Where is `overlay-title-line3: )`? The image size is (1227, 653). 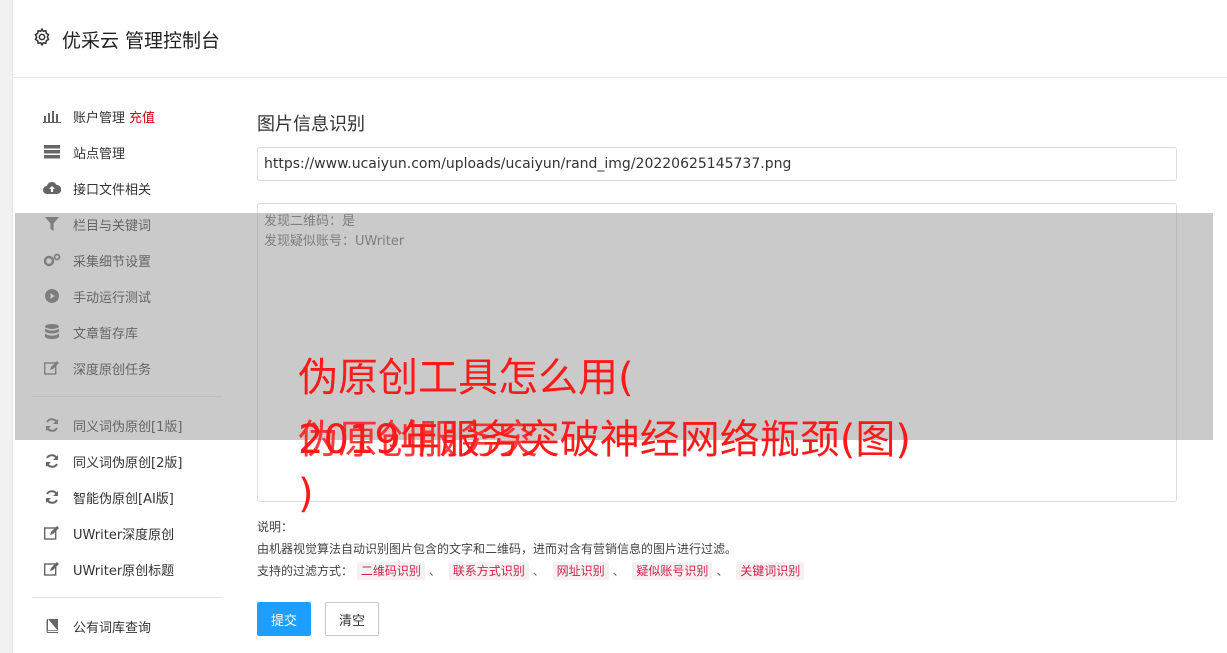 overlay-title-line3: ) is located at coordinates (306, 494).